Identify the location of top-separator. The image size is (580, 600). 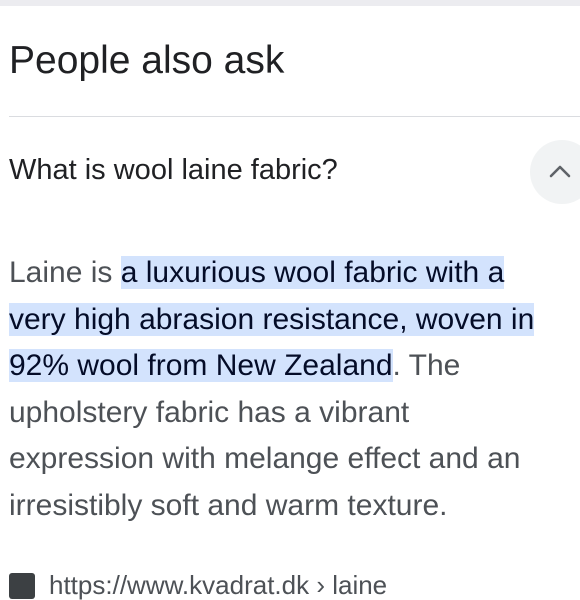
(290, 3).